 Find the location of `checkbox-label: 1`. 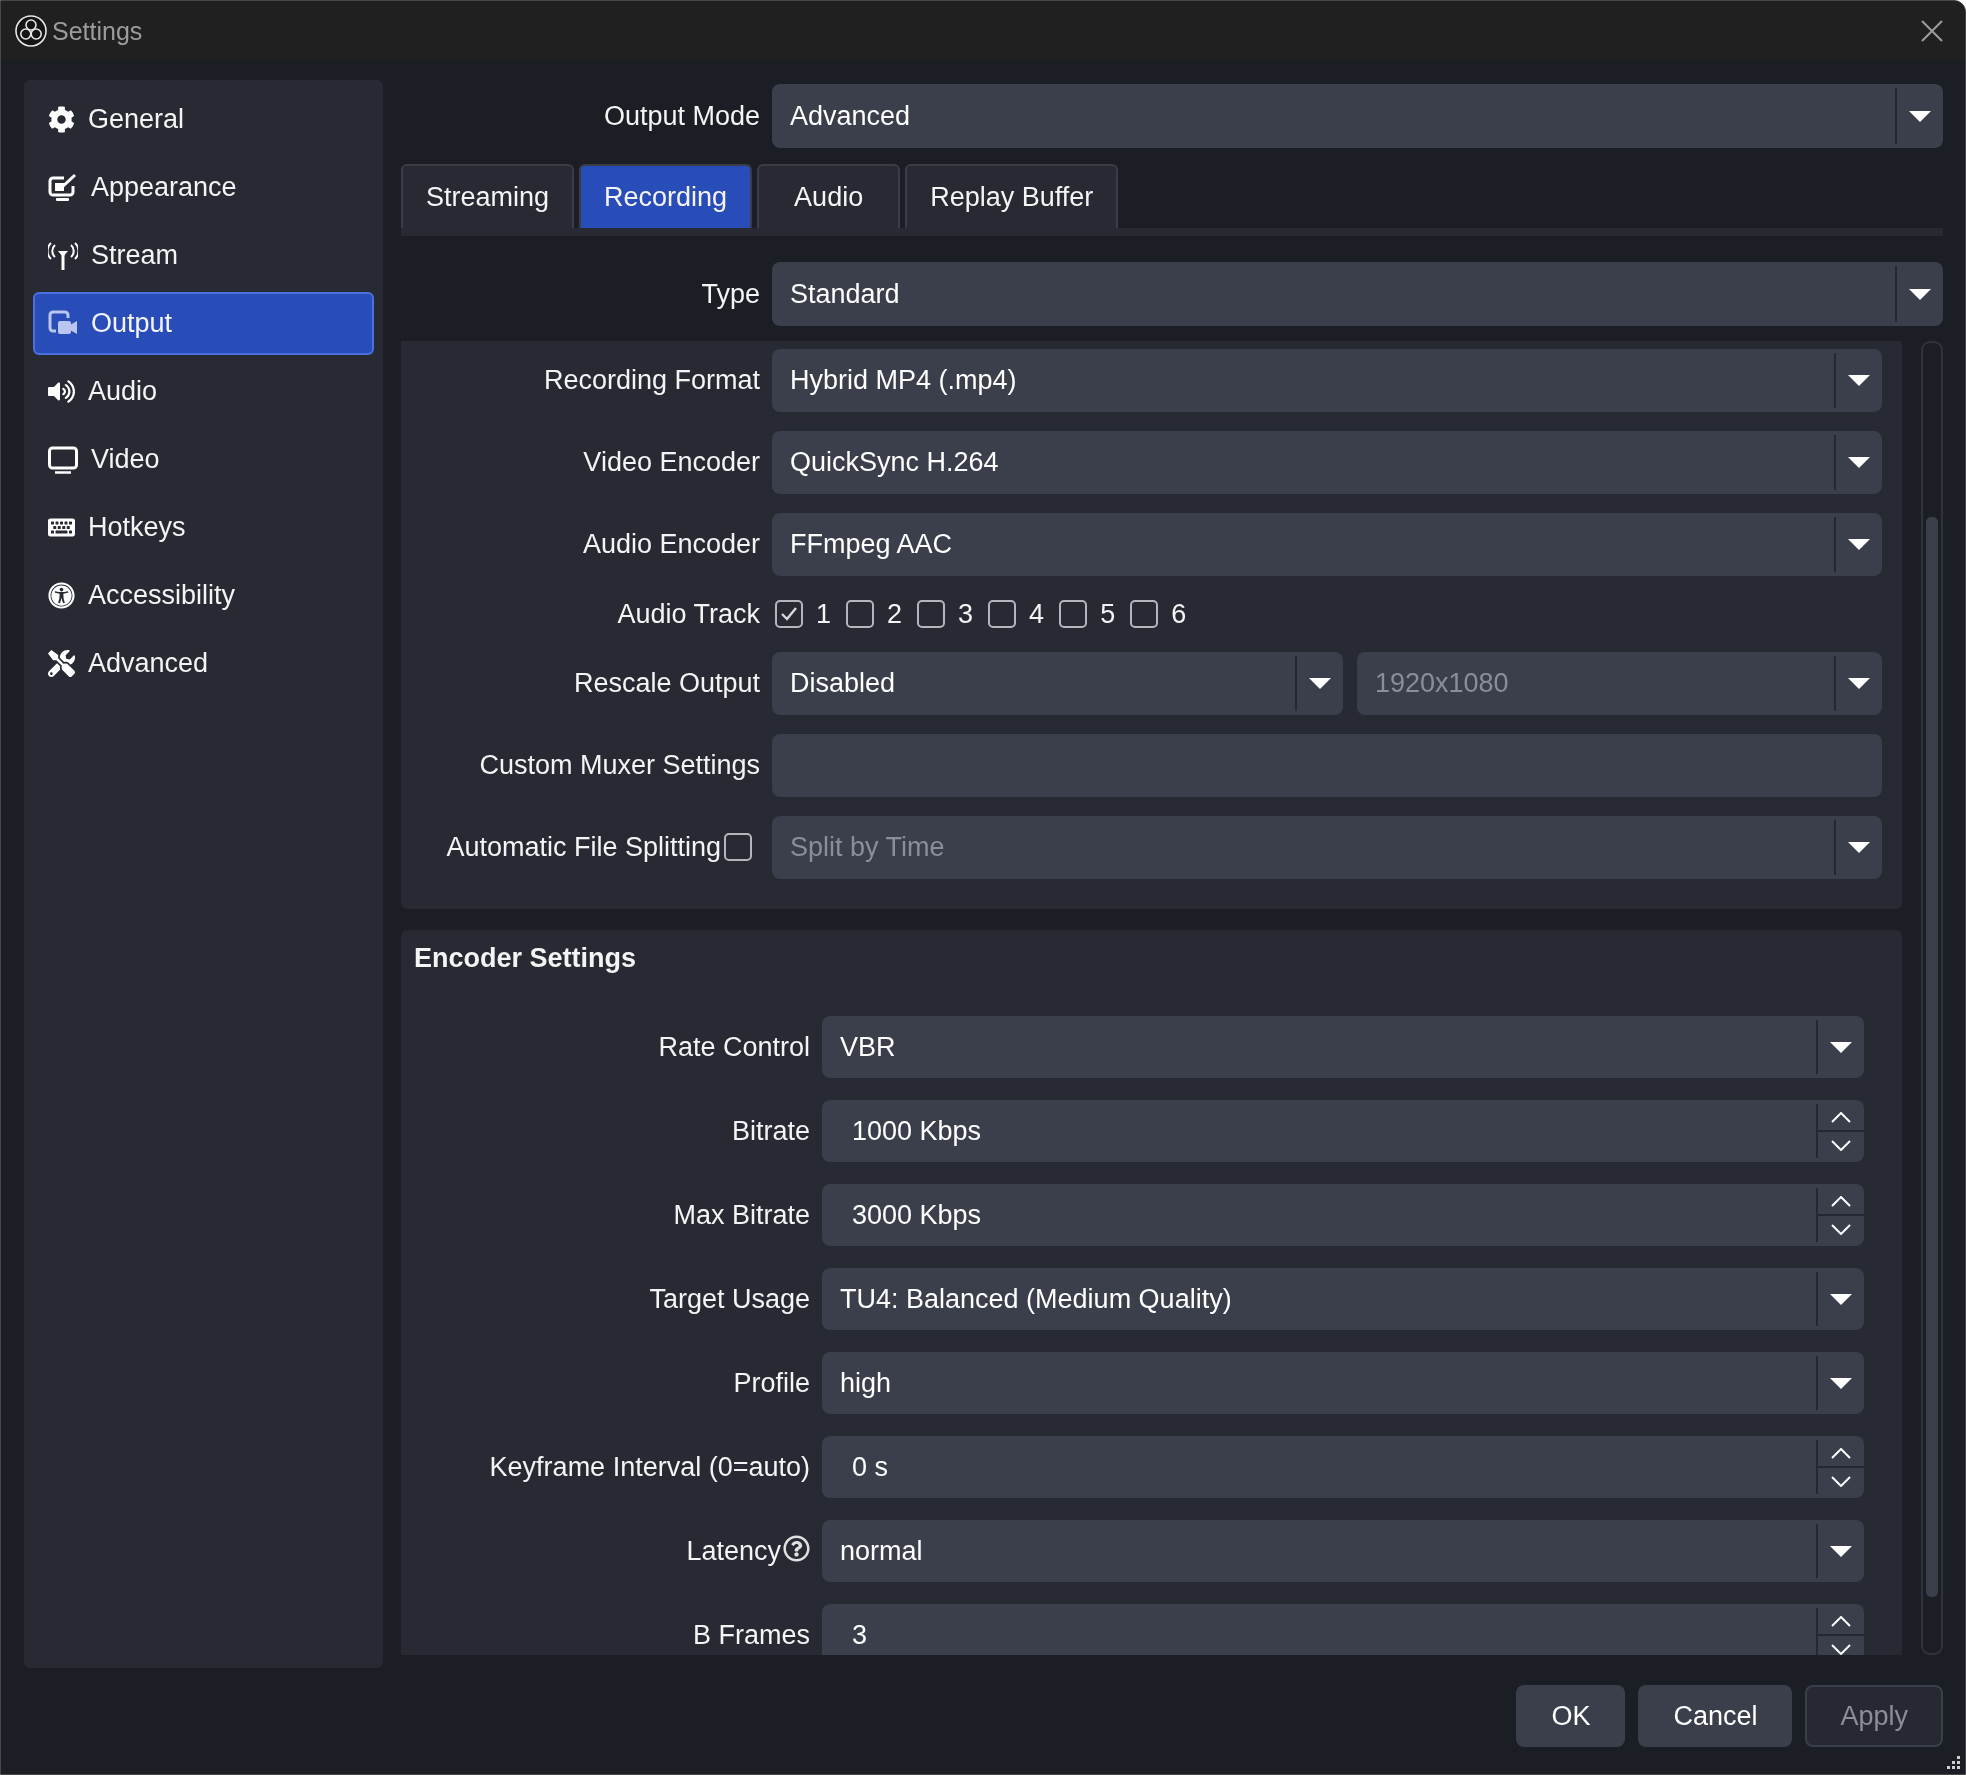

checkbox-label: 1 is located at coordinates (824, 614).